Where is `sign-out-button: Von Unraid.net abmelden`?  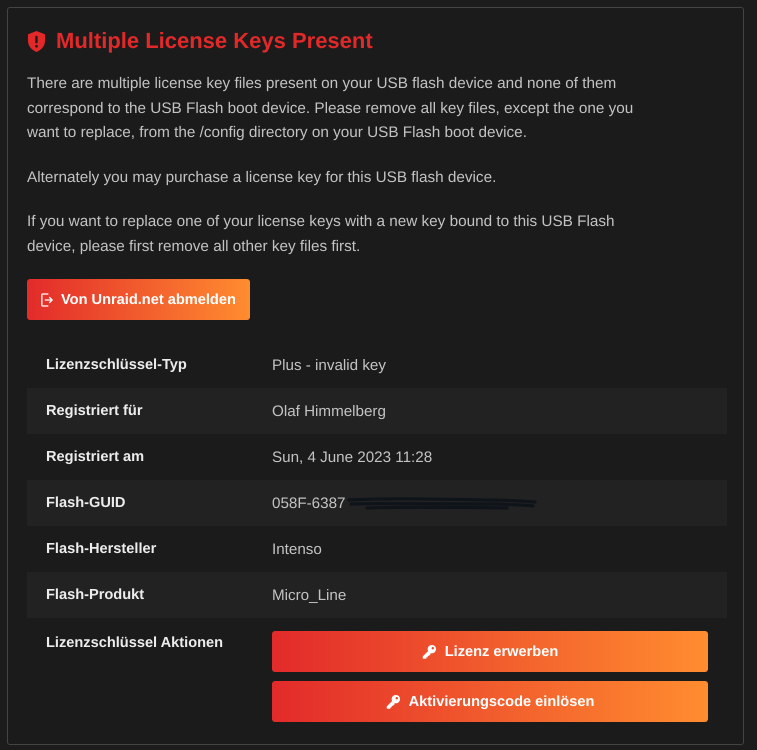
sign-out-button: Von Unraid.net abmelden is located at coordinates (138, 299).